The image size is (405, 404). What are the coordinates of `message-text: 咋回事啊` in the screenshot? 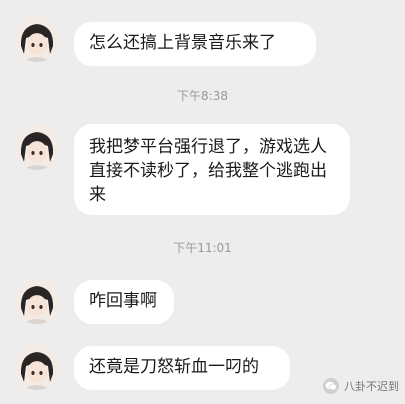 It's located at (123, 301).